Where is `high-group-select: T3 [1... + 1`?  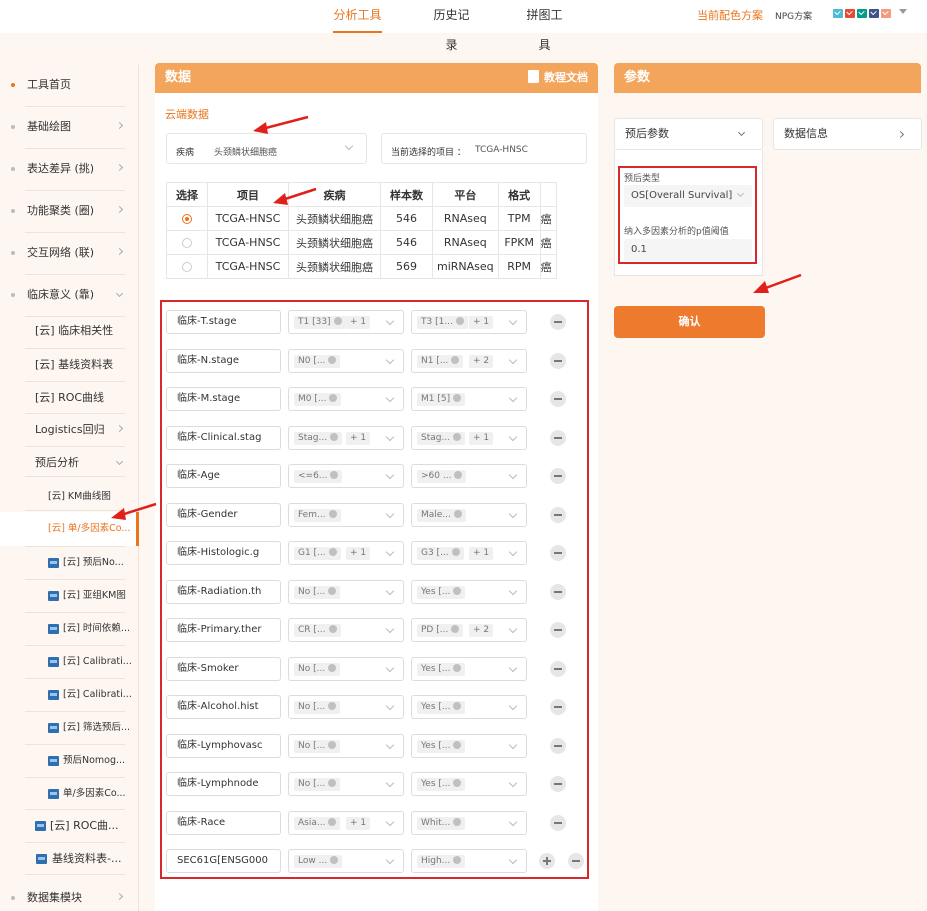
high-group-select: T3 [1... + 1 is located at coordinates (469, 322).